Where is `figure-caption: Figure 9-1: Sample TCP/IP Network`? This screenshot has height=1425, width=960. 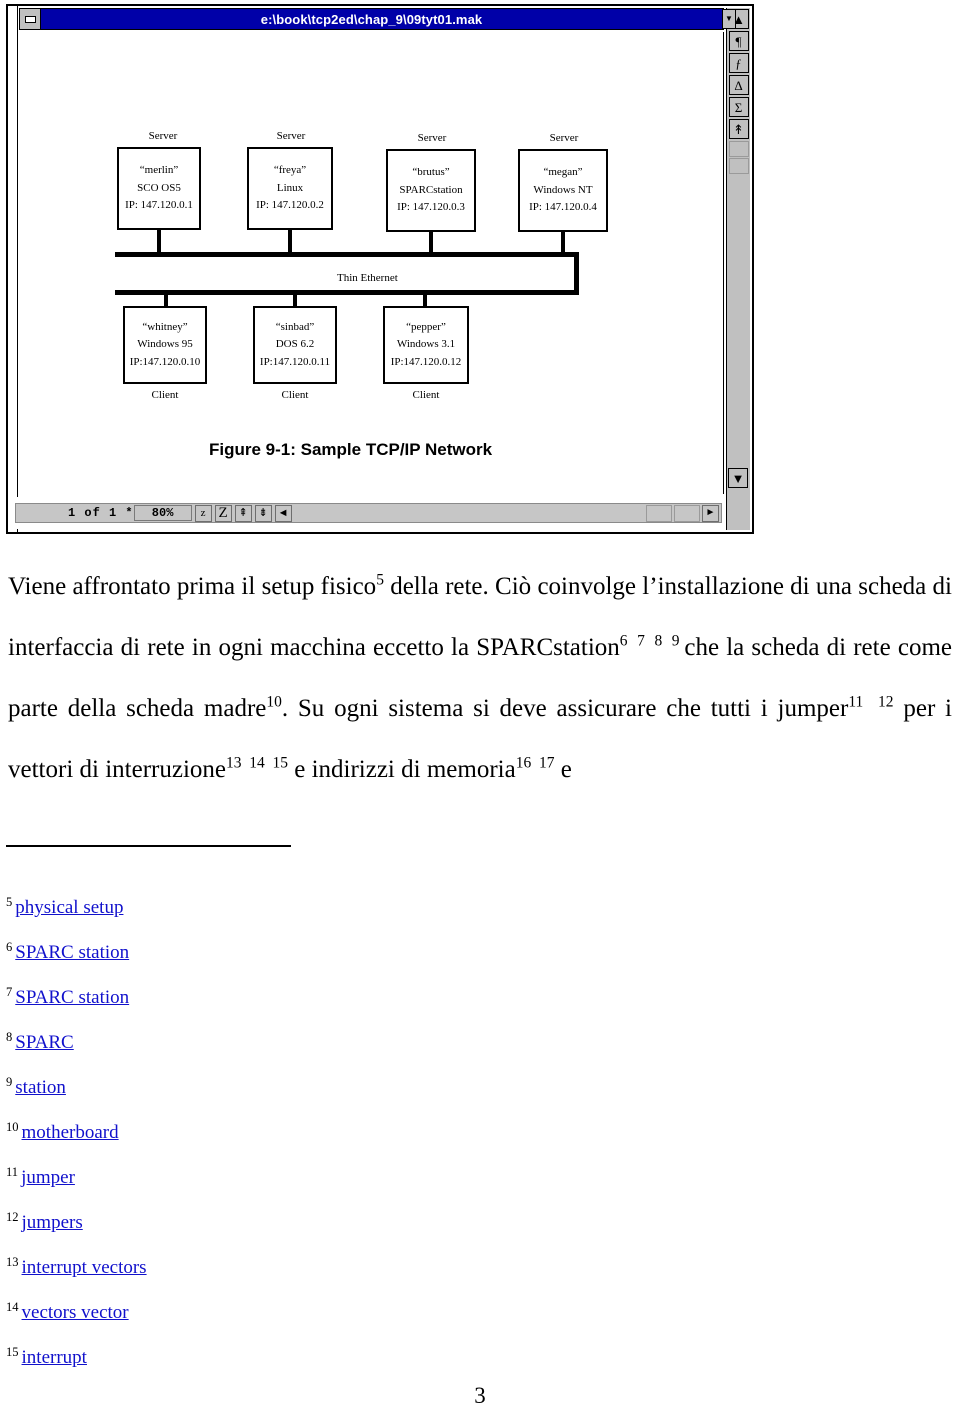 figure-caption: Figure 9-1: Sample TCP/IP Network is located at coordinates (351, 449).